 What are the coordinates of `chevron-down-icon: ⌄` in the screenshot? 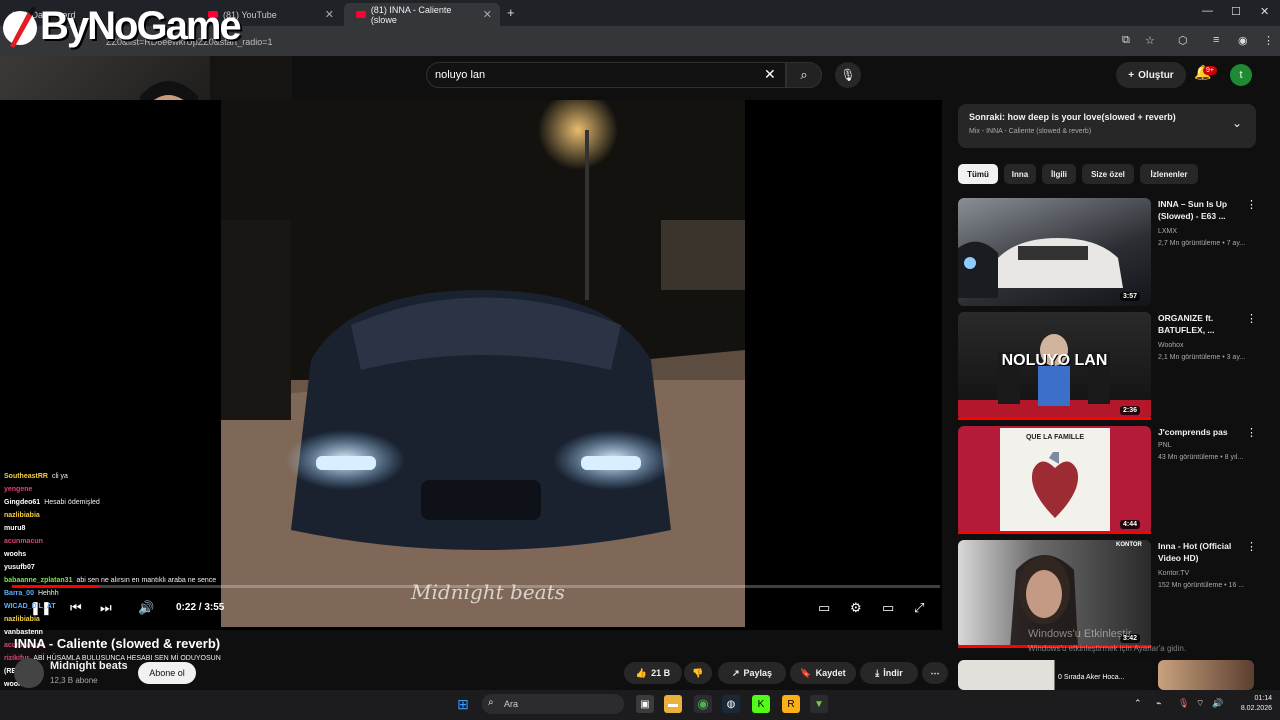 It's located at (1237, 123).